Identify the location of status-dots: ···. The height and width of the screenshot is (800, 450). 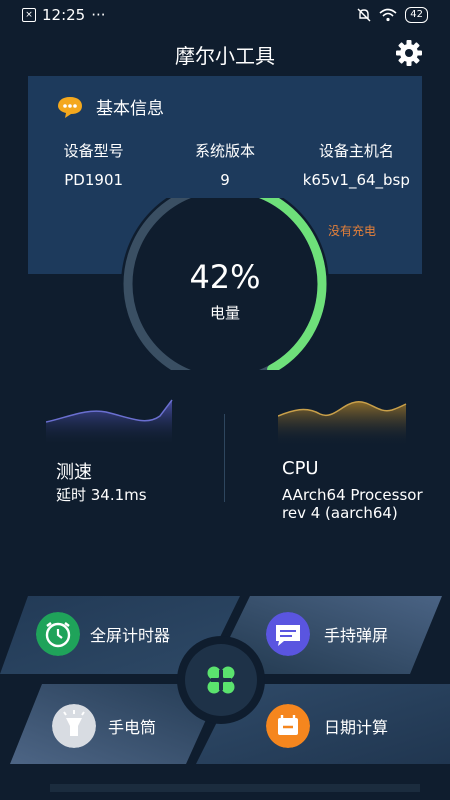
(98, 15).